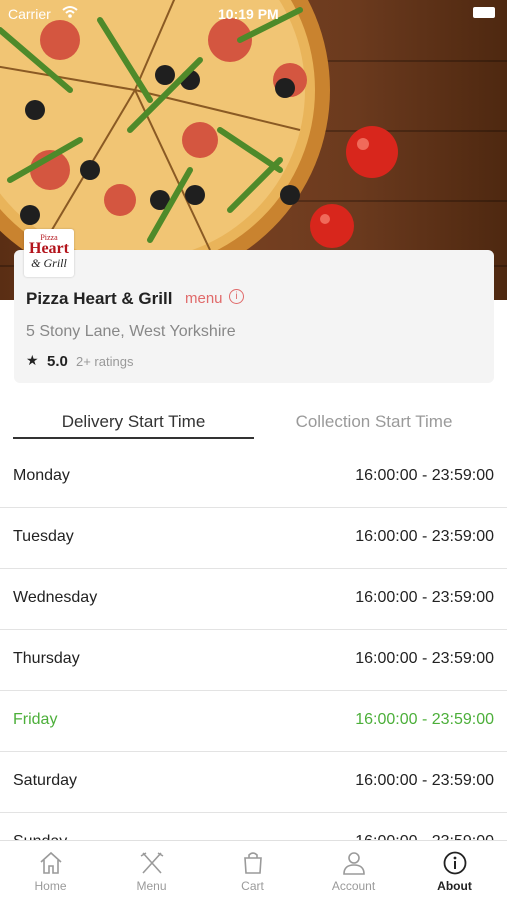 The height and width of the screenshot is (901, 507). I want to click on tab-home: Home, so click(50, 871).